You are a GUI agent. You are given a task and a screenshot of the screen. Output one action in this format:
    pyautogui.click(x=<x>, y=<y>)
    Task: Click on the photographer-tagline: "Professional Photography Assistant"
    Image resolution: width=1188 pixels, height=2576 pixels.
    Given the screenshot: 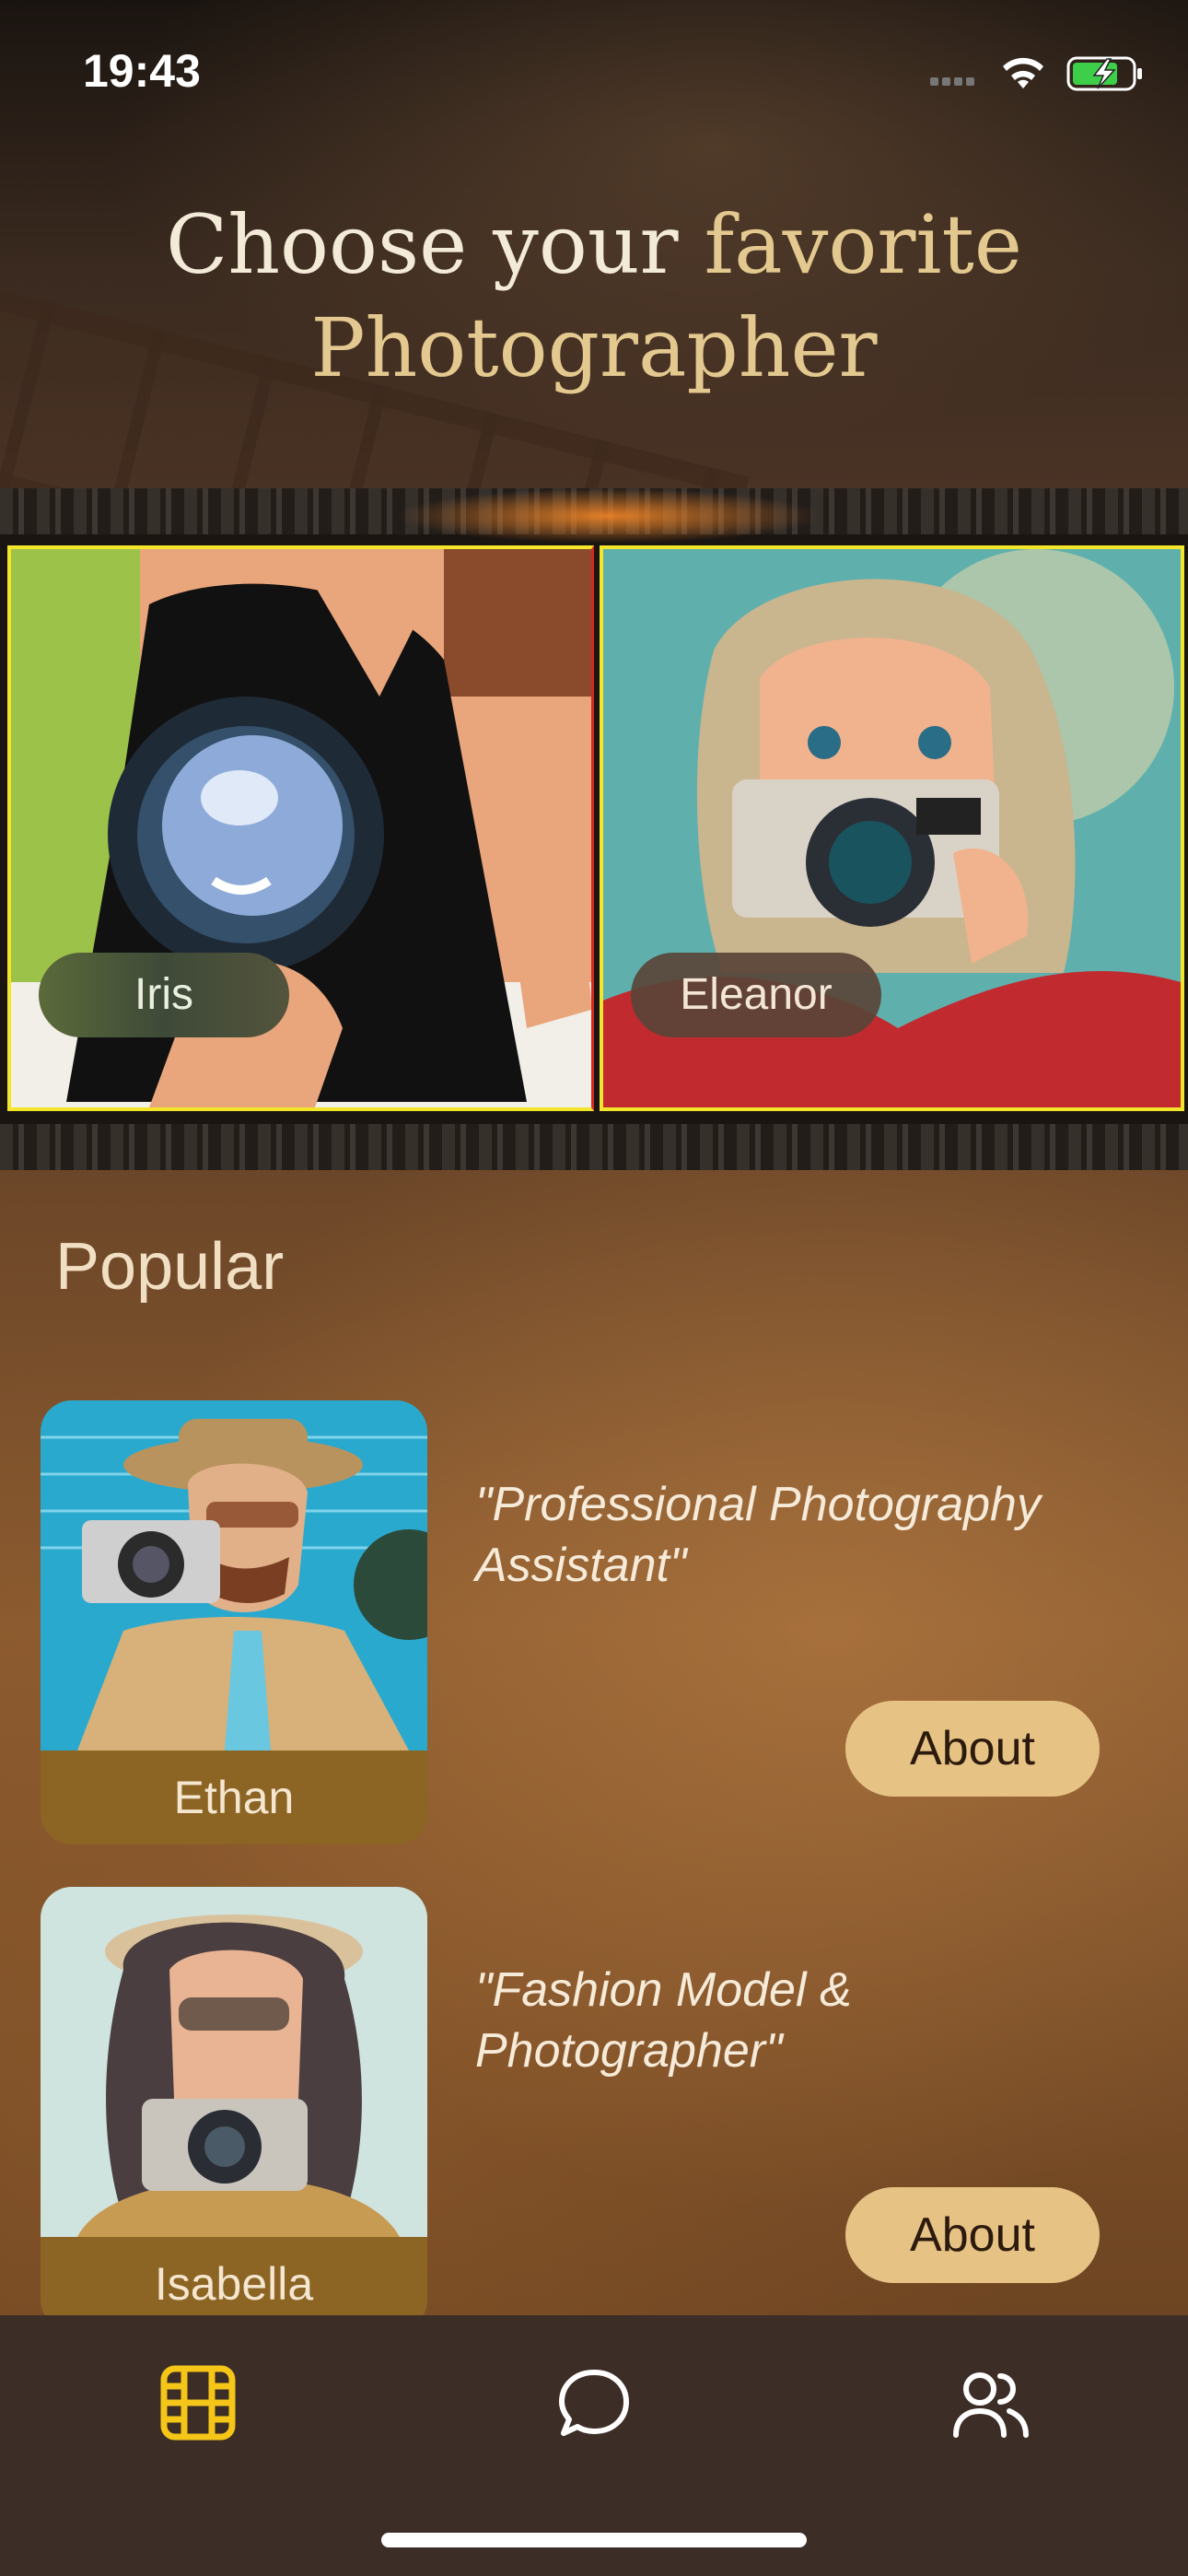 What is the action you would take?
    pyautogui.click(x=758, y=1535)
    